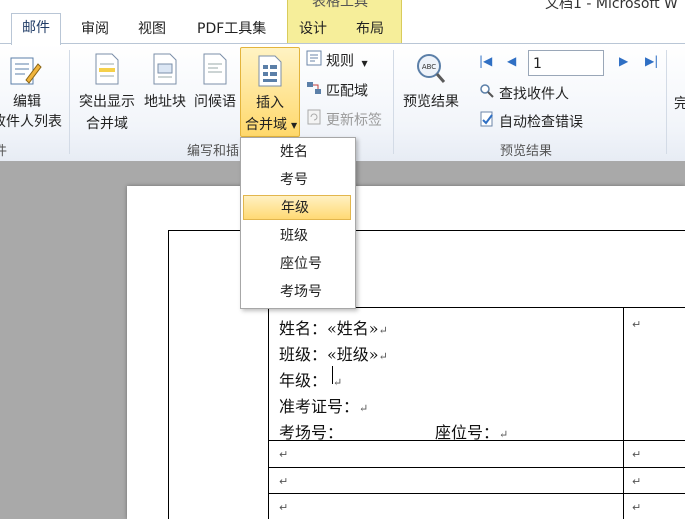 The image size is (685, 519). I want to click on address-block-label: 地址块, so click(165, 102).